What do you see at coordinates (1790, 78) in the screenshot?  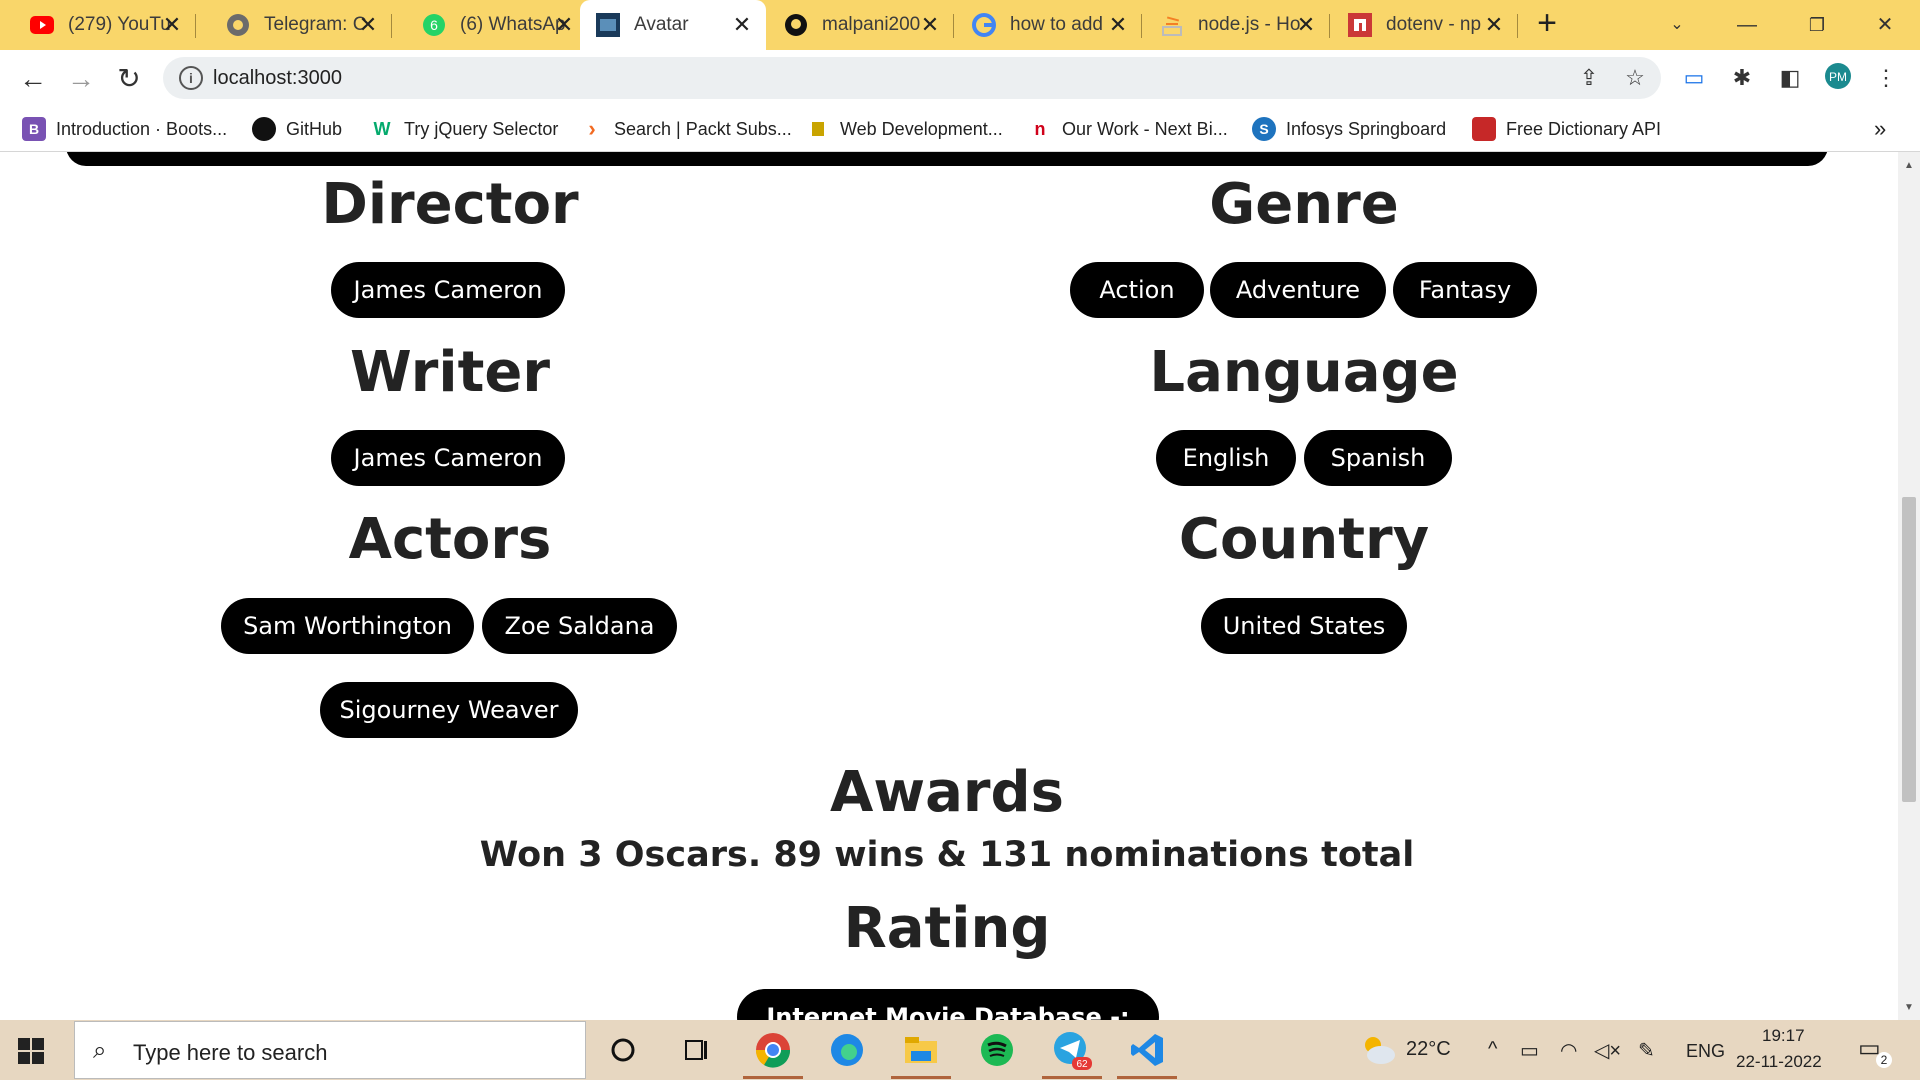 I see `side-panel-icon: ◧` at bounding box center [1790, 78].